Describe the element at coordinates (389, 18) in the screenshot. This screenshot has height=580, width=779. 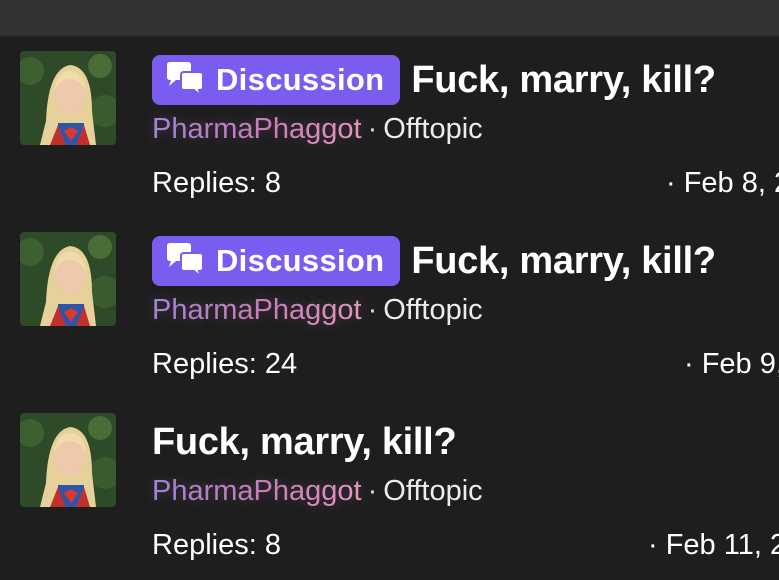
I see `top-bar` at that location.